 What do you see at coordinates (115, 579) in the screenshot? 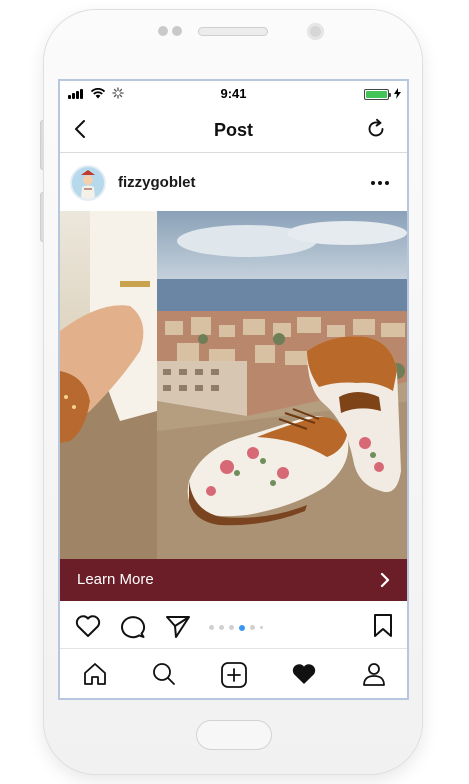
I see `learn-more-label: Learn More` at bounding box center [115, 579].